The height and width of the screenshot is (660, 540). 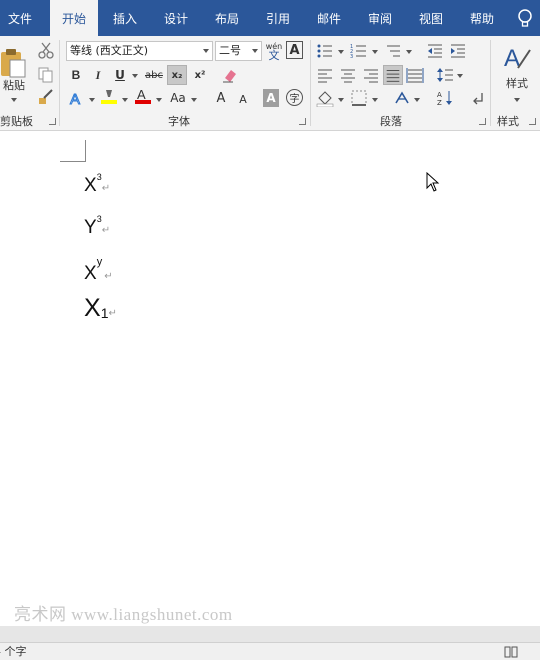 What do you see at coordinates (143, 96) in the screenshot?
I see `font-color-icon: A` at bounding box center [143, 96].